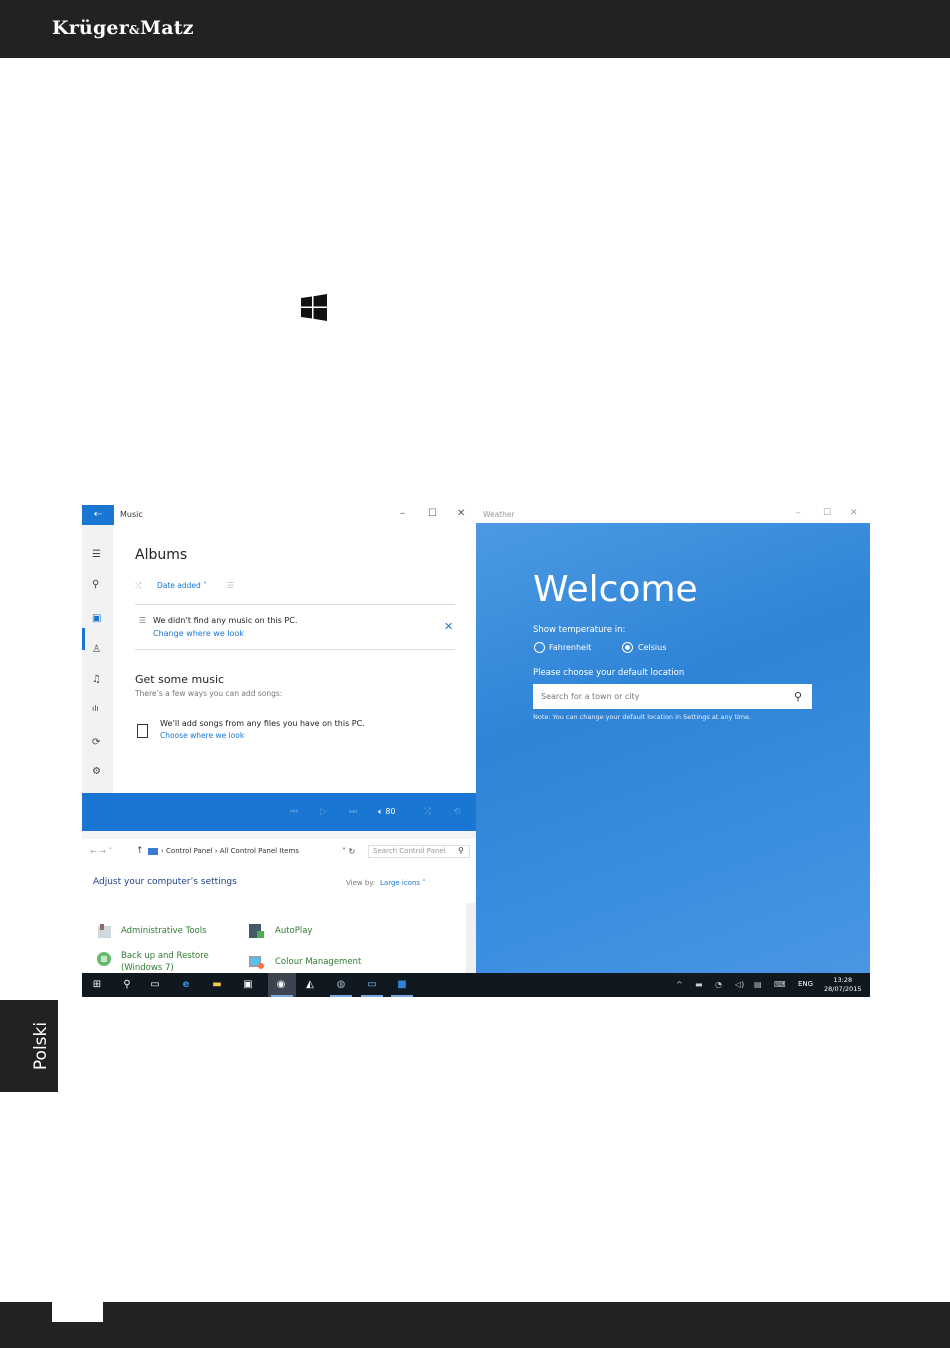 The width and height of the screenshot is (950, 1348). What do you see at coordinates (164, 931) in the screenshot?
I see `administrative-tools-link: Administrative Tools` at bounding box center [164, 931].